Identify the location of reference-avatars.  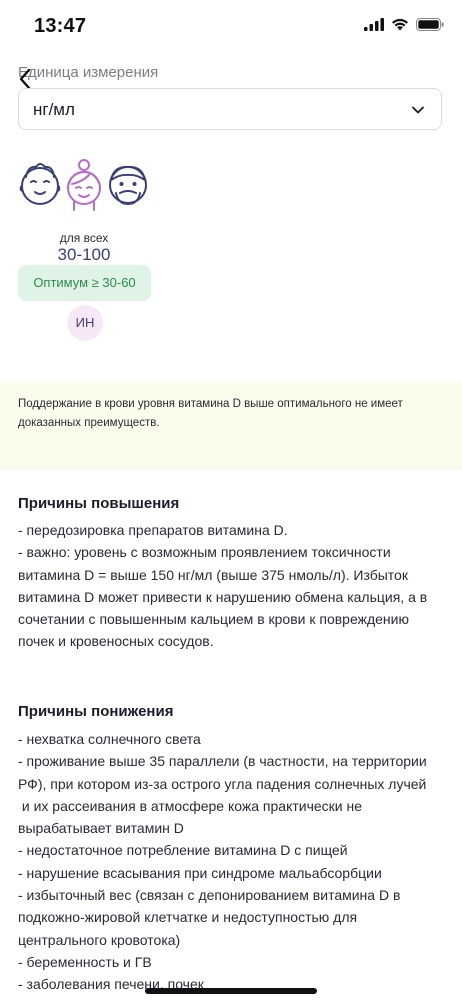
(84, 187).